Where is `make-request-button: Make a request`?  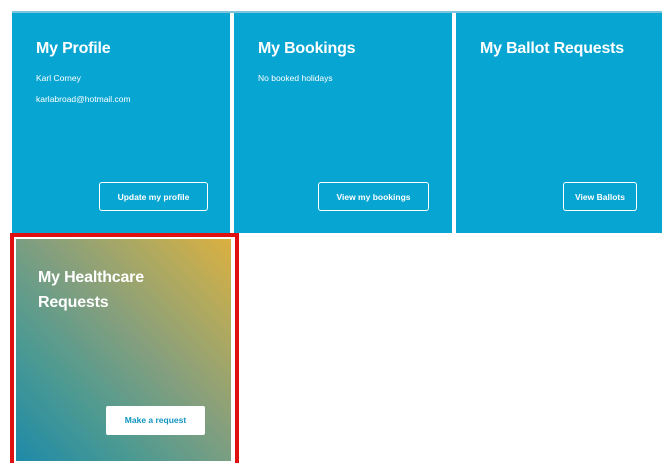 make-request-button: Make a request is located at coordinates (155, 420).